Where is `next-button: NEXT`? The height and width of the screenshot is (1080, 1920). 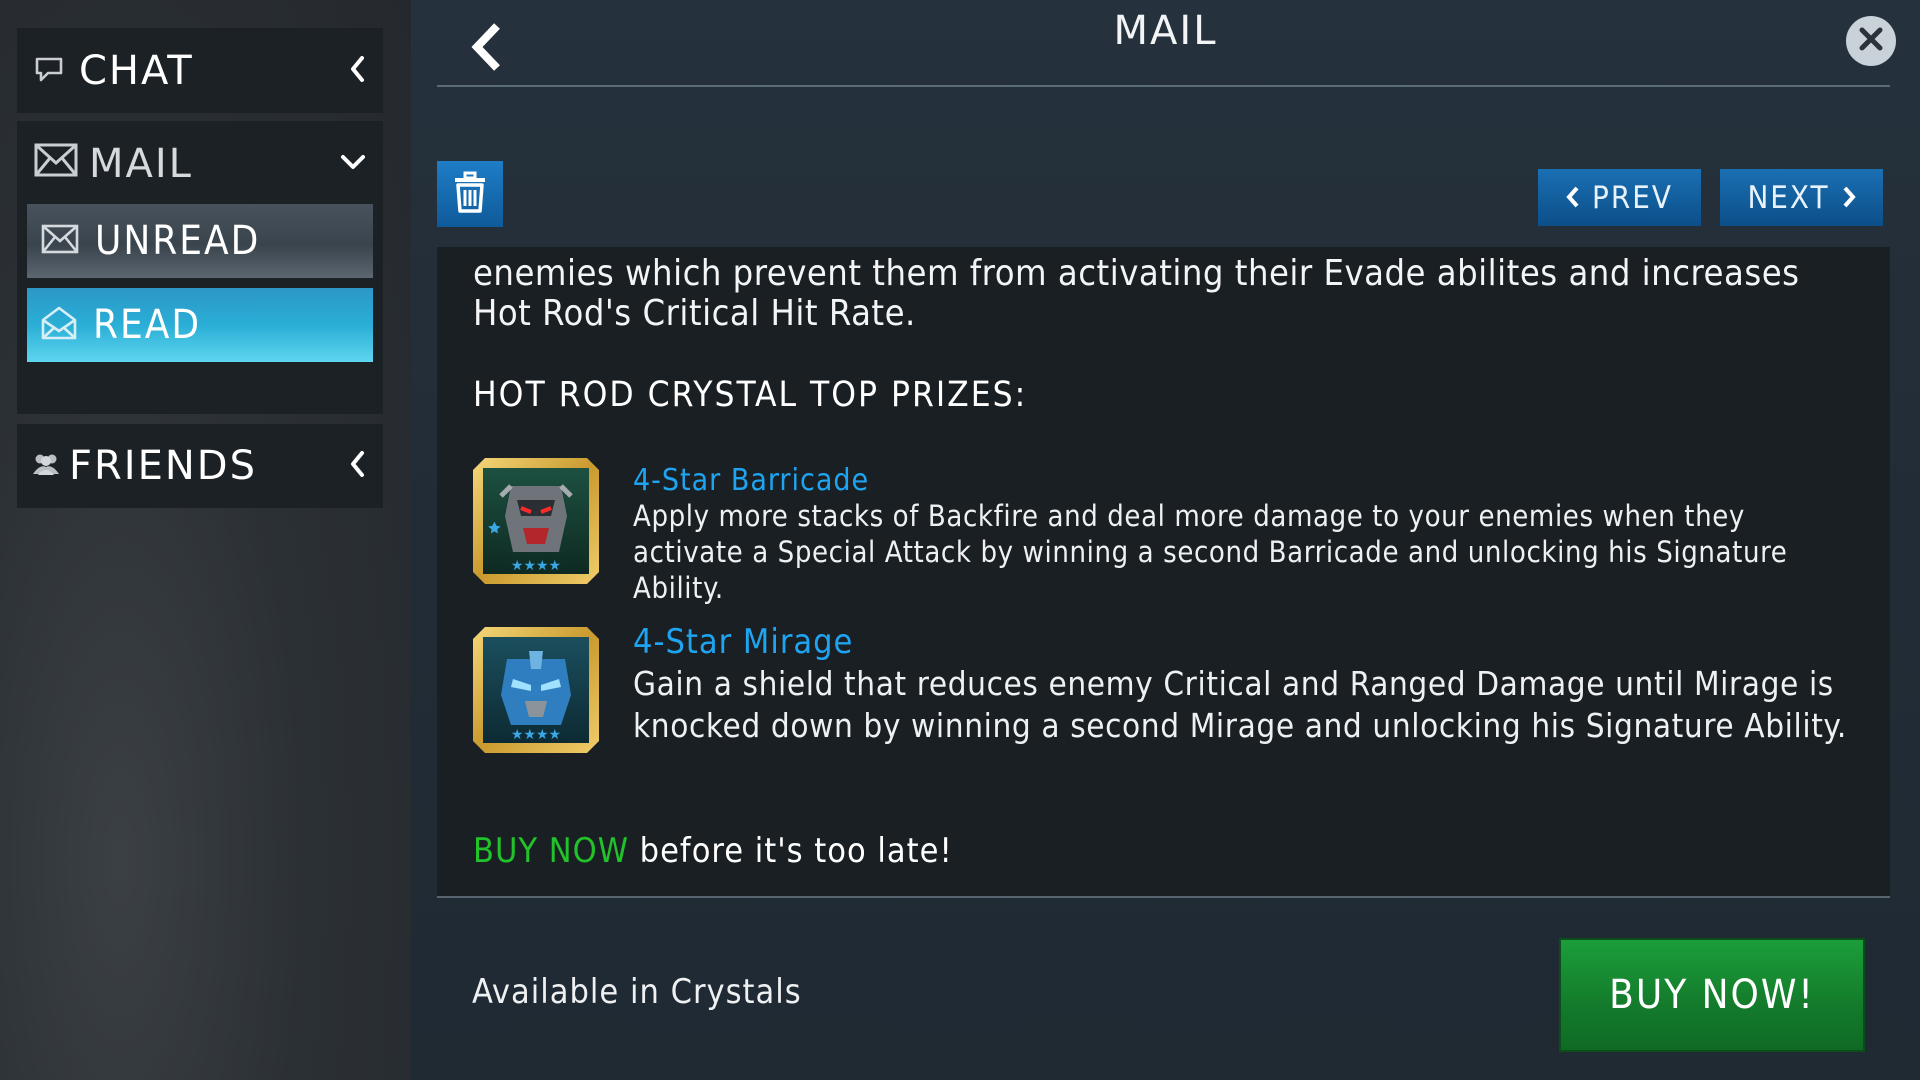
next-button: NEXT is located at coordinates (1801, 197).